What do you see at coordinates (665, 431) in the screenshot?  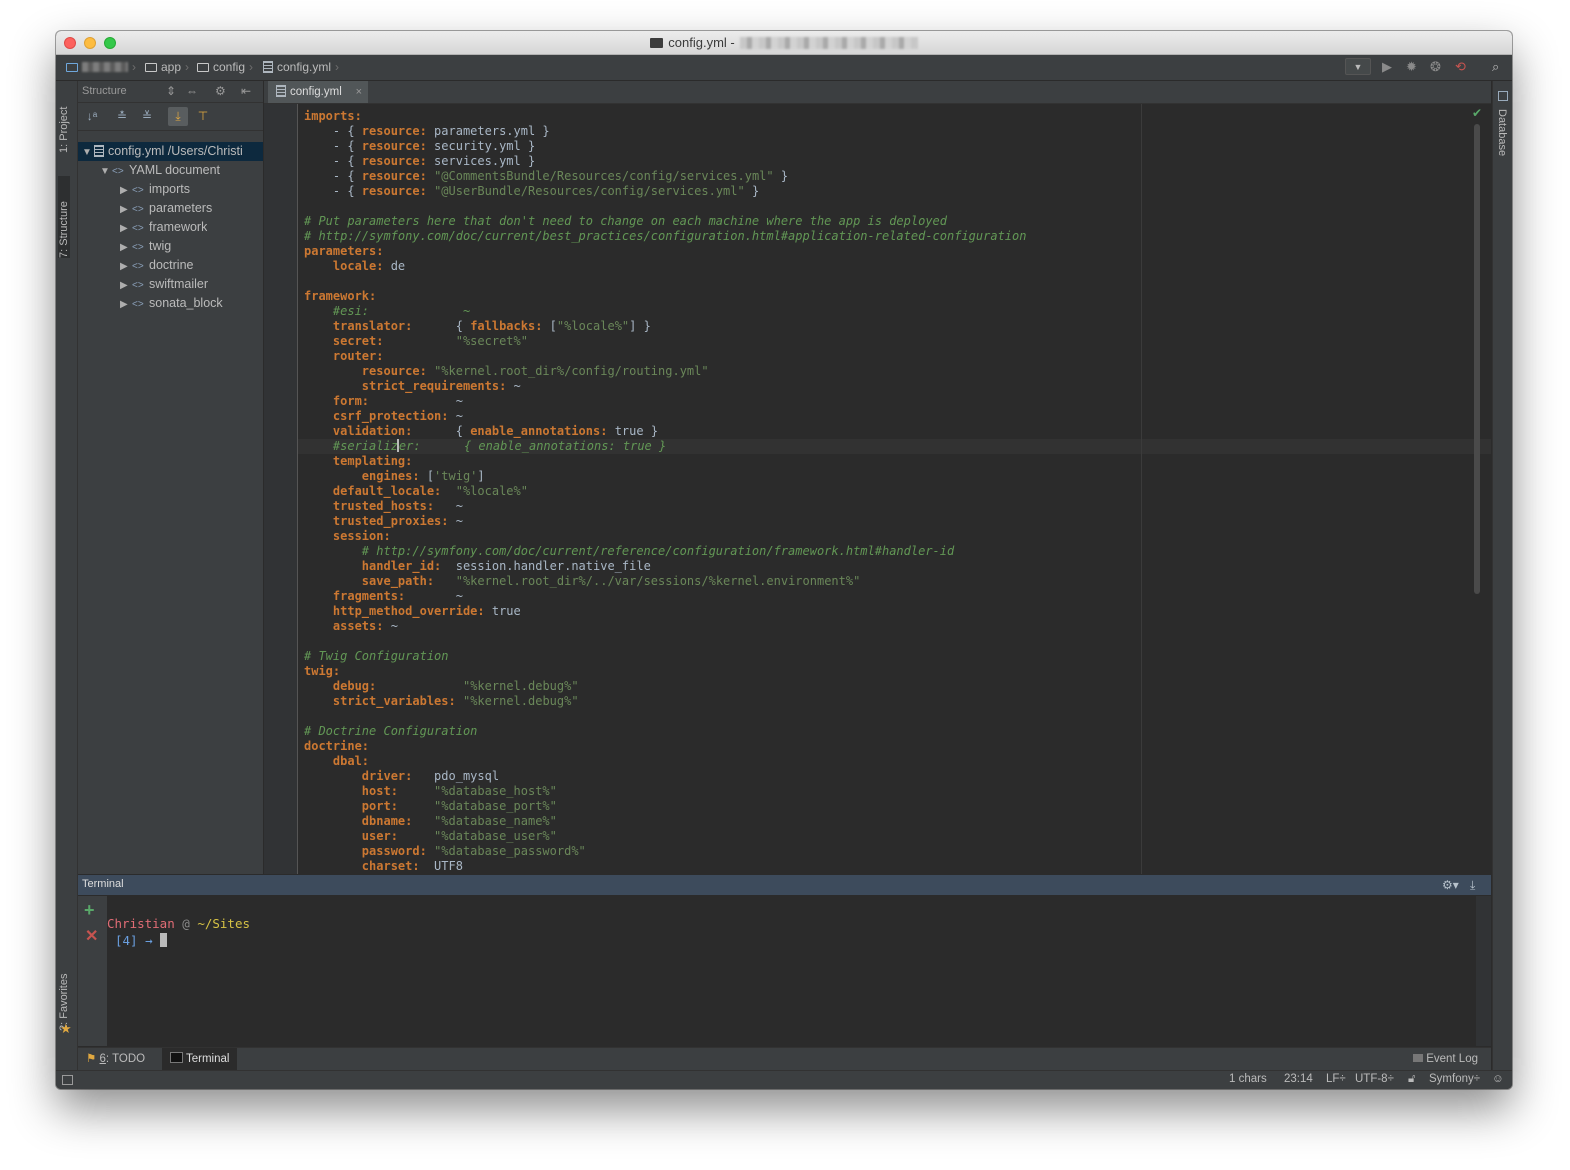 I see `code-line: validation: { enable_annotations: true }` at bounding box center [665, 431].